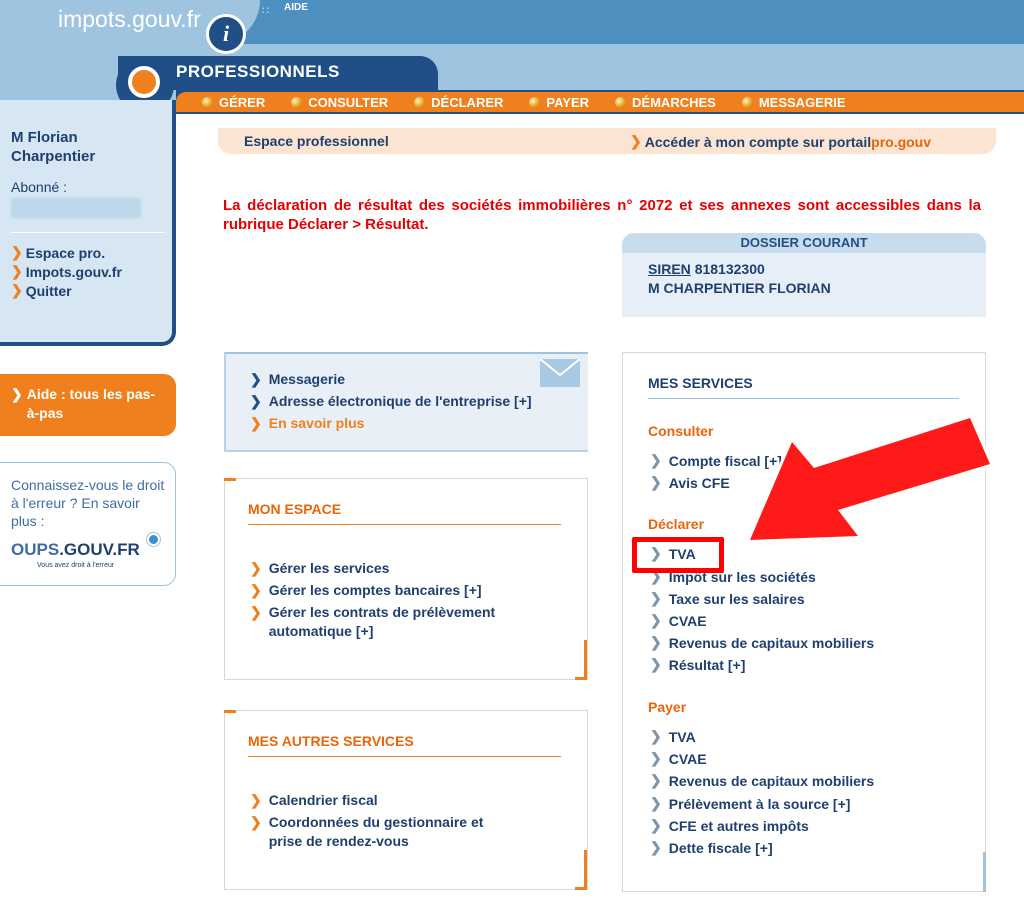 The width and height of the screenshot is (1024, 904). I want to click on nav-declarer: DÉCLARER, so click(458, 102).